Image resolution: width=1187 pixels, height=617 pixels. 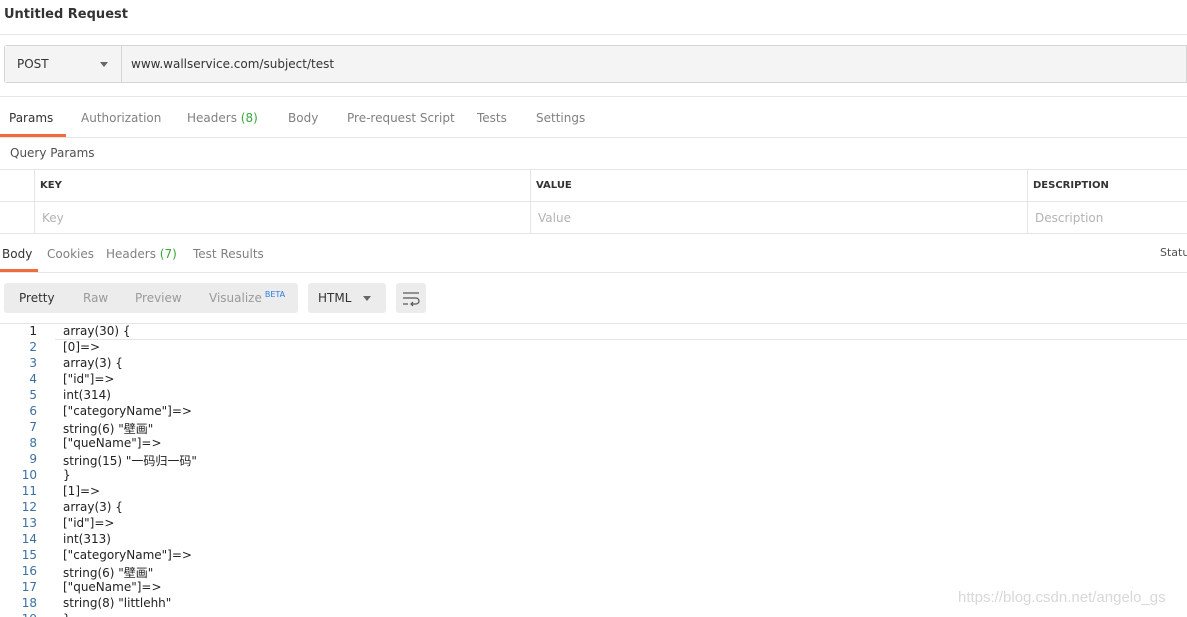 I want to click on line-number: 7, so click(x=33, y=427).